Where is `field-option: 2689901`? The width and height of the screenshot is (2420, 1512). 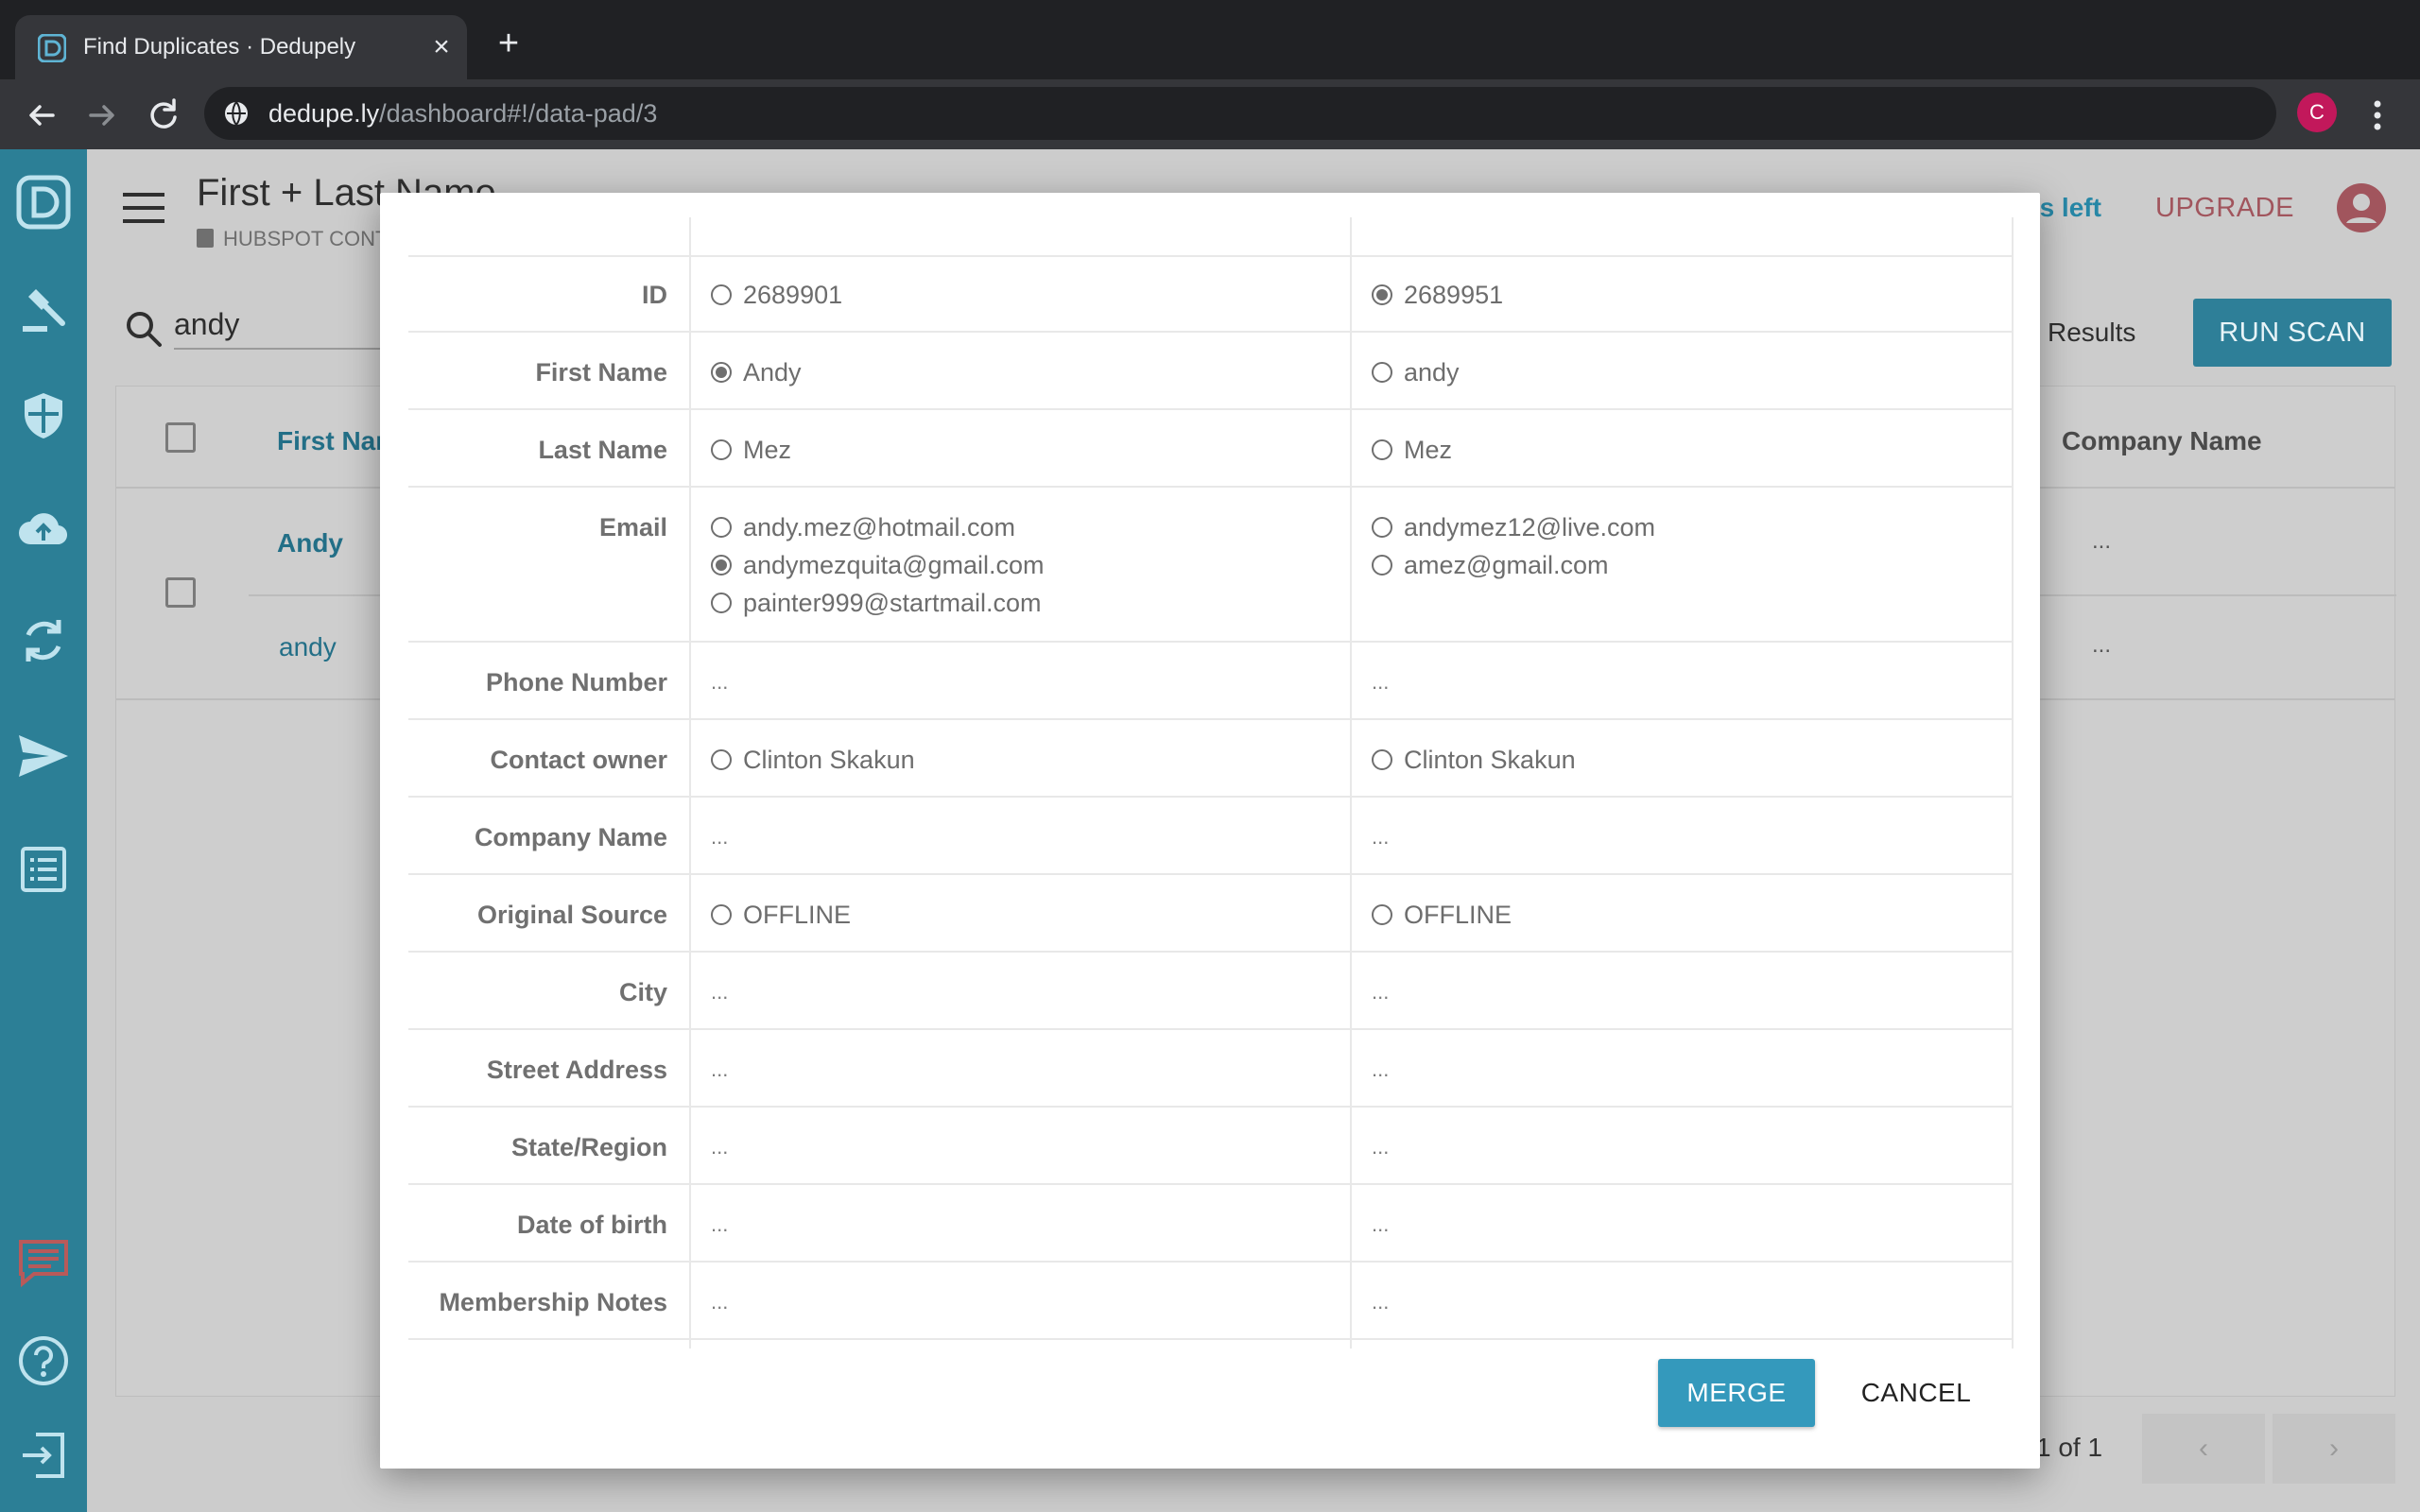
field-option: 2689901 is located at coordinates (776, 295).